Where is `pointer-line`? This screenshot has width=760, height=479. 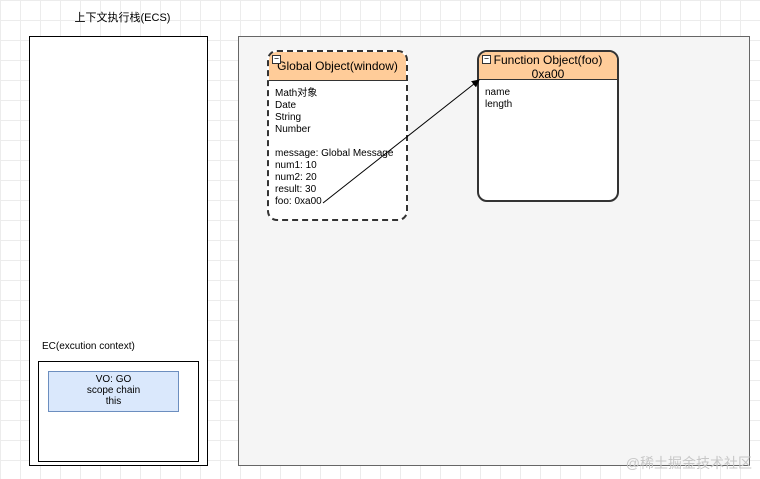
pointer-line is located at coordinates (401, 141).